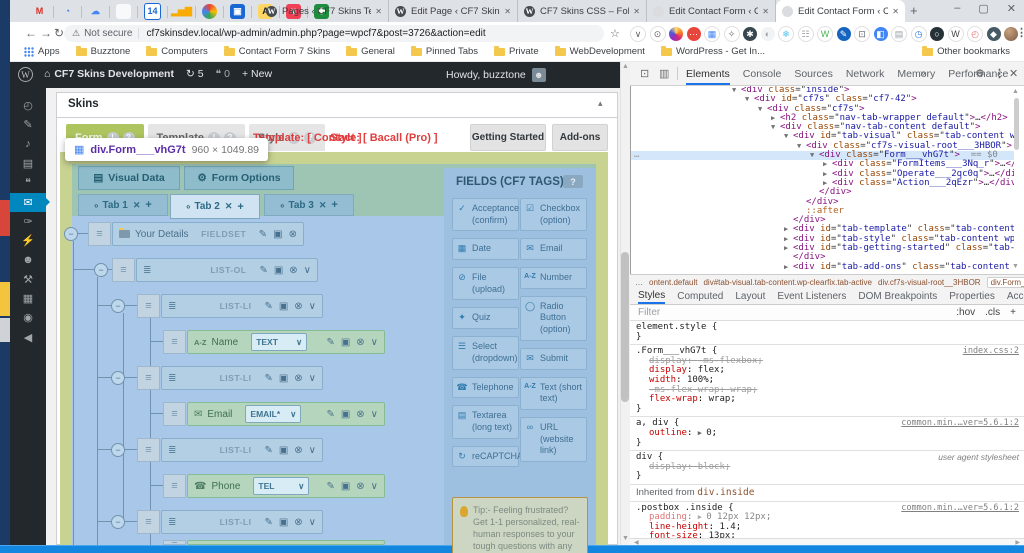 Image resolution: width=1024 pixels, height=553 pixels. What do you see at coordinates (496, 75) in the screenshot?
I see `admin-bar-right: Howdy, buzztone ☻` at bounding box center [496, 75].